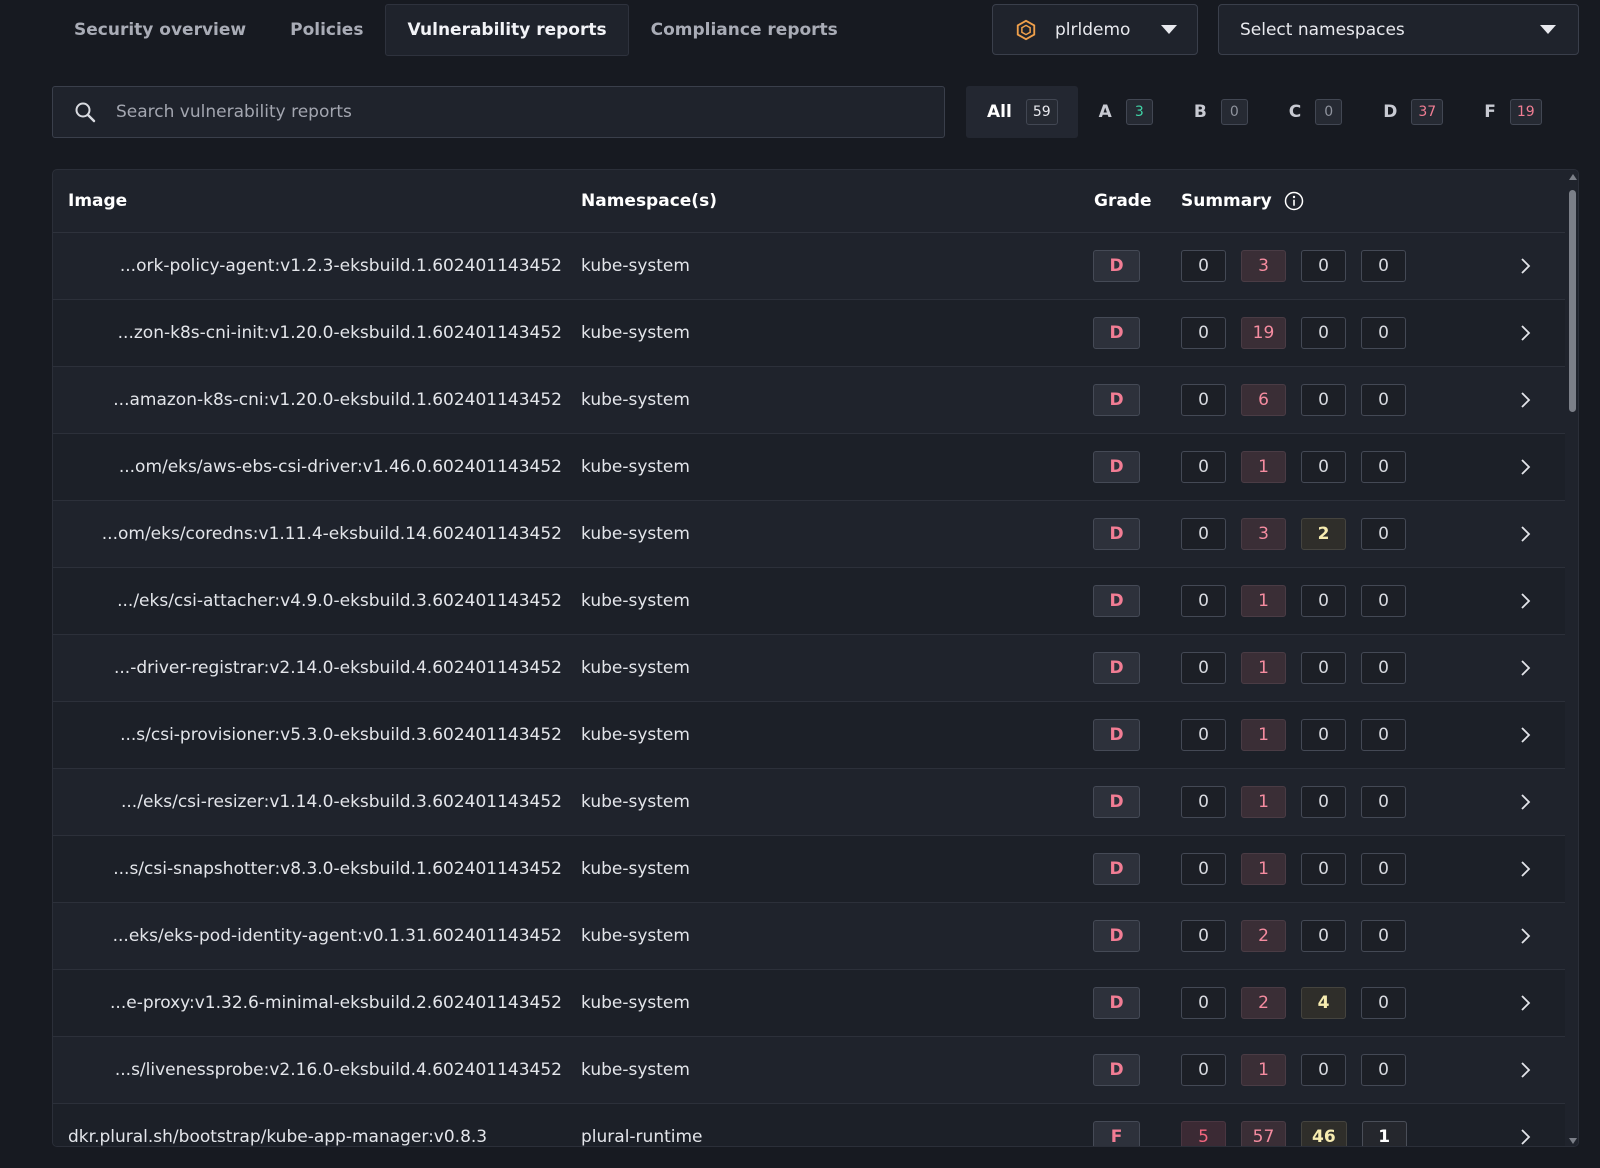 This screenshot has width=1600, height=1168. What do you see at coordinates (1041, 112) in the screenshot?
I see `grade-filter-count: 59` at bounding box center [1041, 112].